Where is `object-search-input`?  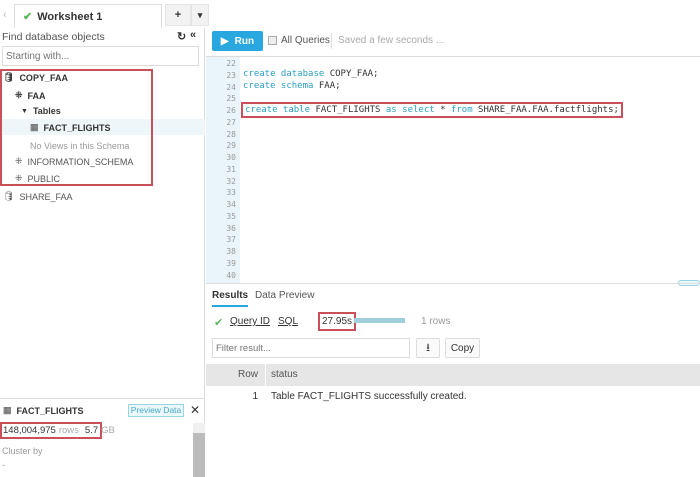
object-search-input is located at coordinates (100, 56).